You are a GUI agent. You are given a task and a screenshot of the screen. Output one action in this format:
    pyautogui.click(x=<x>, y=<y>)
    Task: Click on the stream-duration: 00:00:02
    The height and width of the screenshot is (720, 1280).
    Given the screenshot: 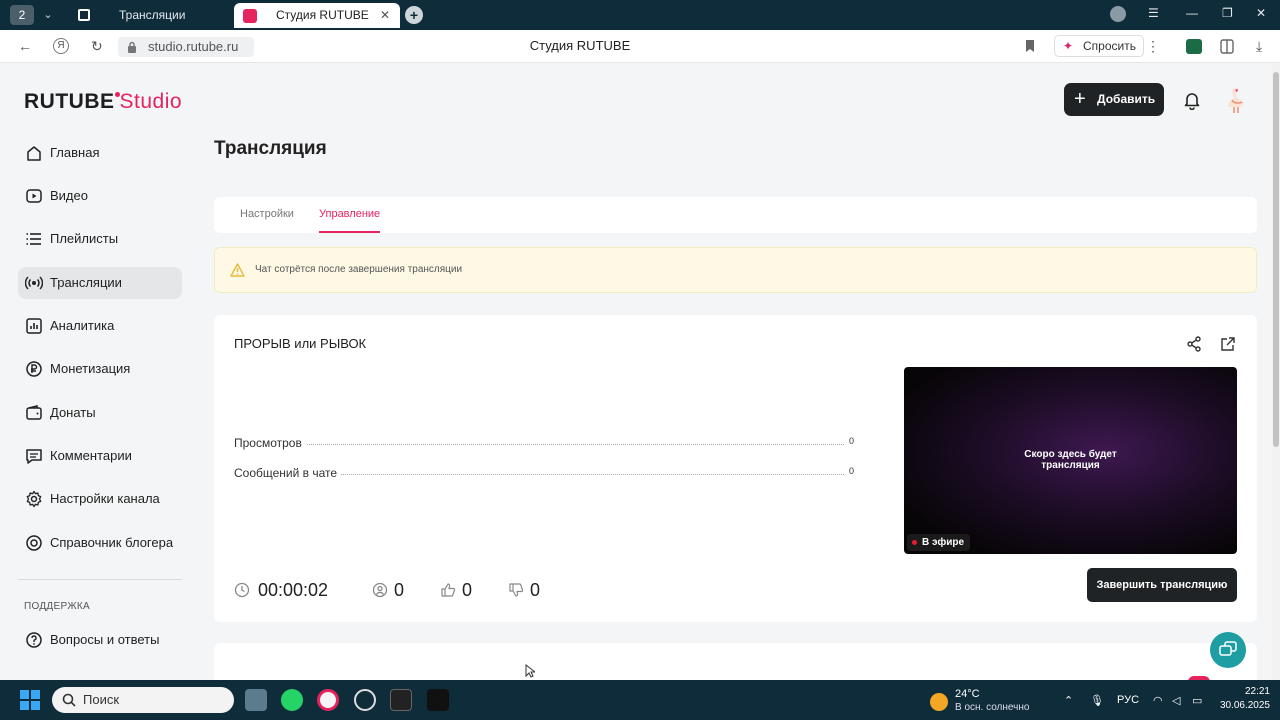 What is the action you would take?
    pyautogui.click(x=281, y=590)
    